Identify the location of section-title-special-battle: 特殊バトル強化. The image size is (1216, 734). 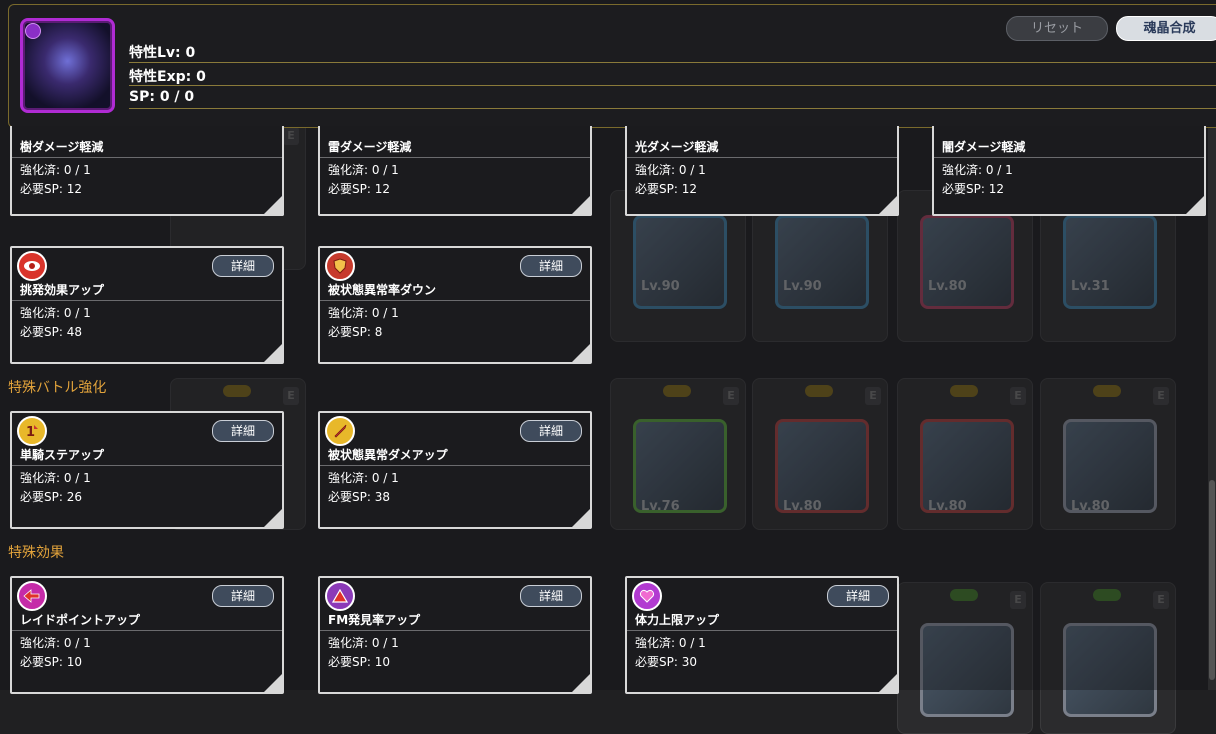
(57, 388).